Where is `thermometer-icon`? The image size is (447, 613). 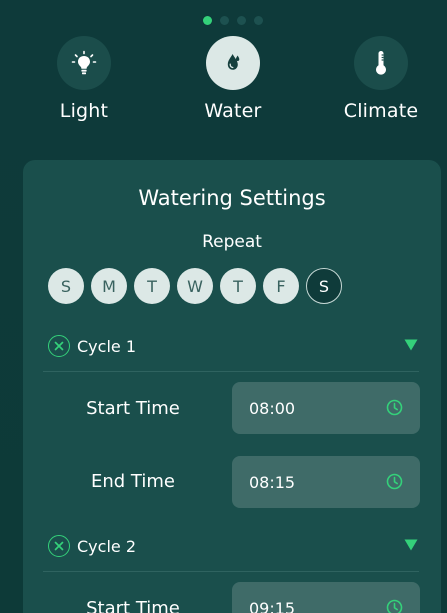
thermometer-icon is located at coordinates (381, 63).